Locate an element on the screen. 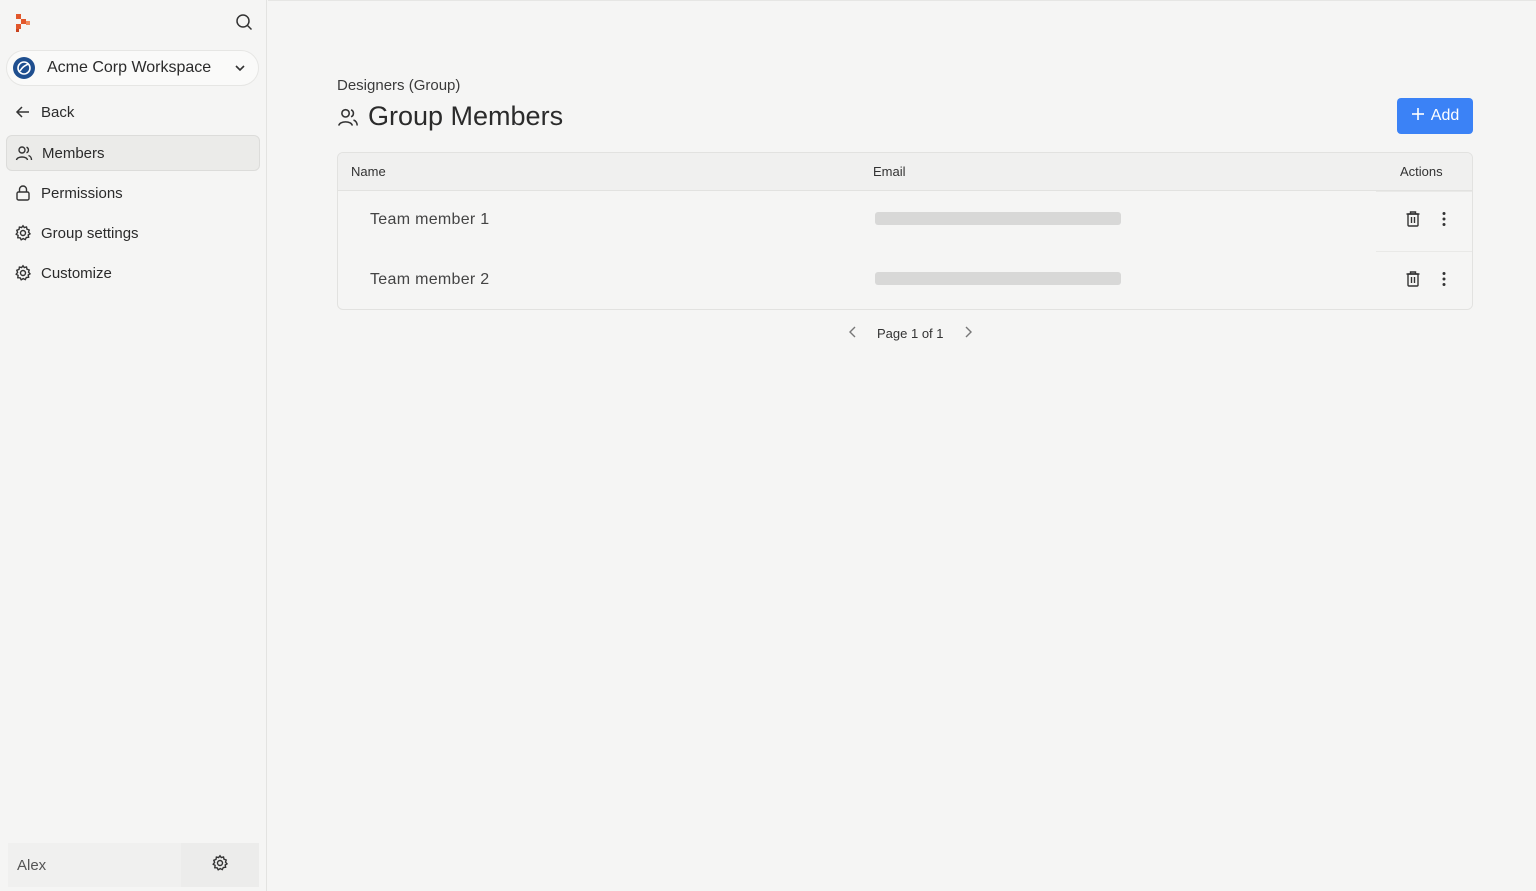  member-name: Team member 1 is located at coordinates (430, 219).